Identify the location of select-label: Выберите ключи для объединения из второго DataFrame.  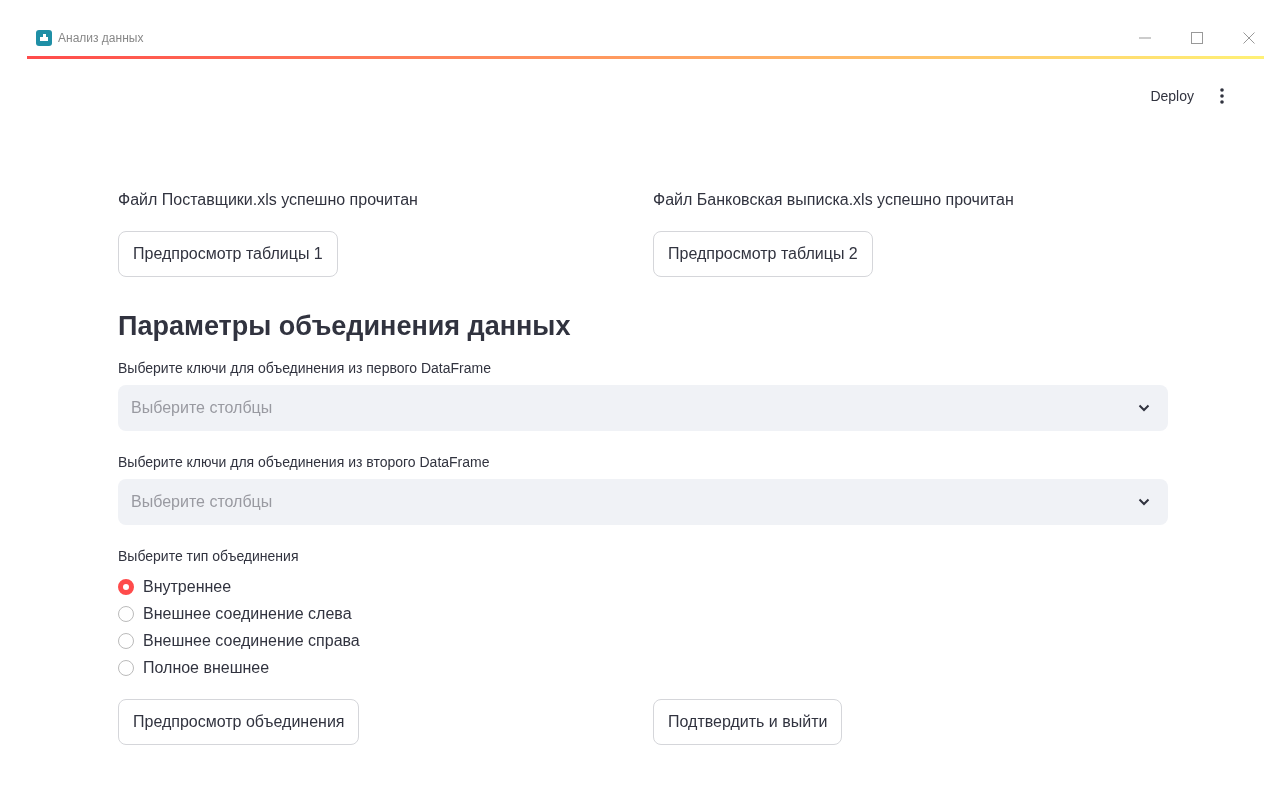
(304, 462).